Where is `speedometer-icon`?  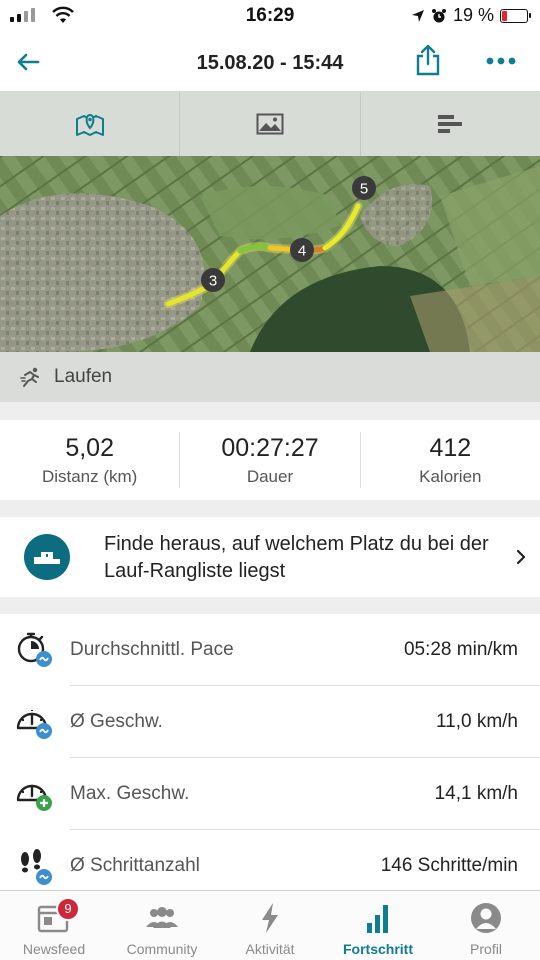
speedometer-icon is located at coordinates (34, 724).